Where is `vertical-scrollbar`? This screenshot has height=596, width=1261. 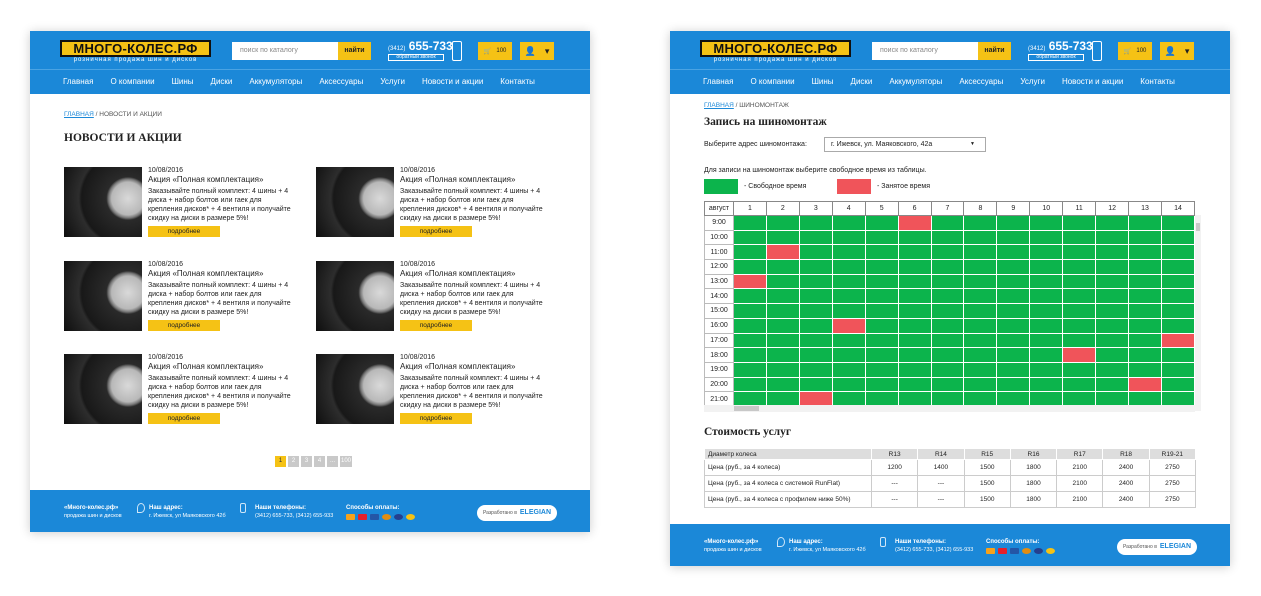 vertical-scrollbar is located at coordinates (1198, 313).